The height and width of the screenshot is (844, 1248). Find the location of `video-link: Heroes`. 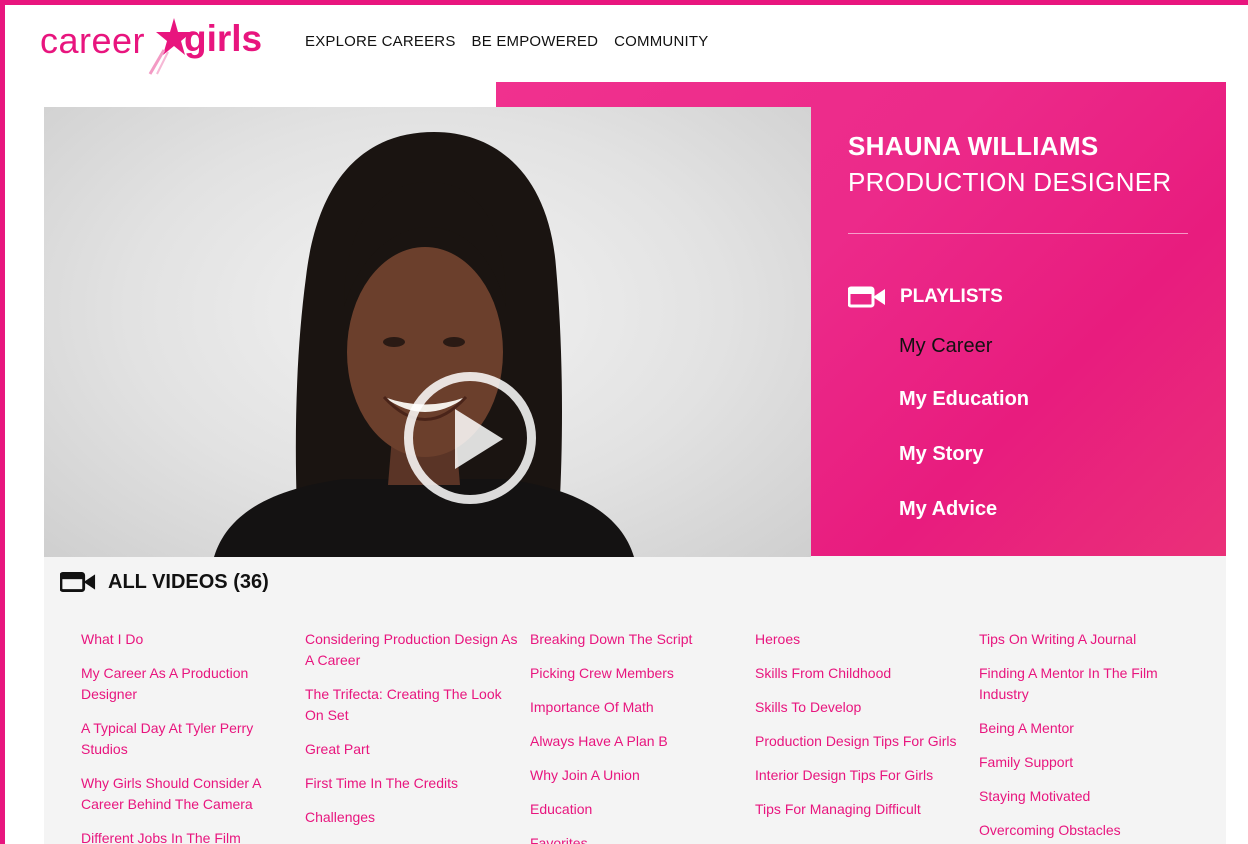

video-link: Heroes is located at coordinates (862, 639).